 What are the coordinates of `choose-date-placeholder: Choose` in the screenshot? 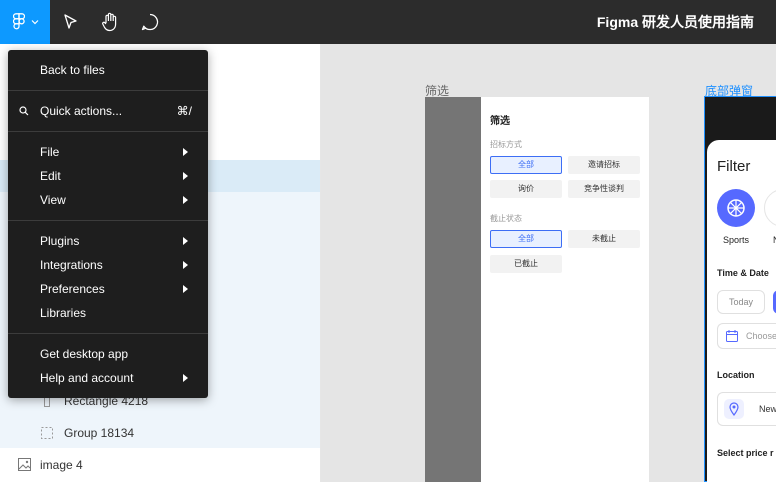 It's located at (761, 336).